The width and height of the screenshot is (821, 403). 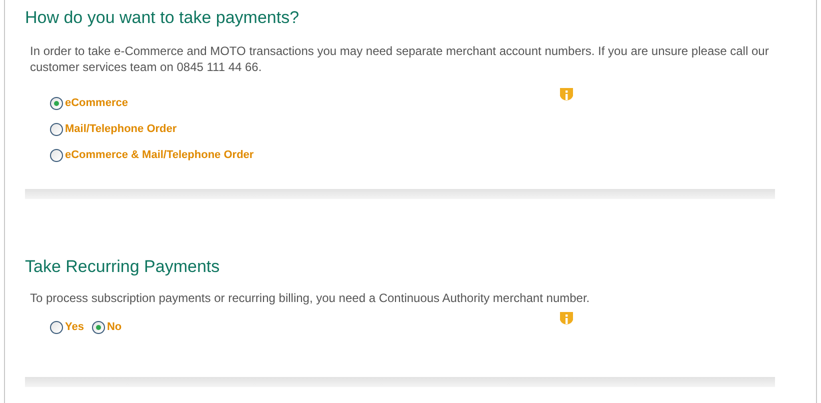 What do you see at coordinates (74, 327) in the screenshot?
I see `option-label: Yes` at bounding box center [74, 327].